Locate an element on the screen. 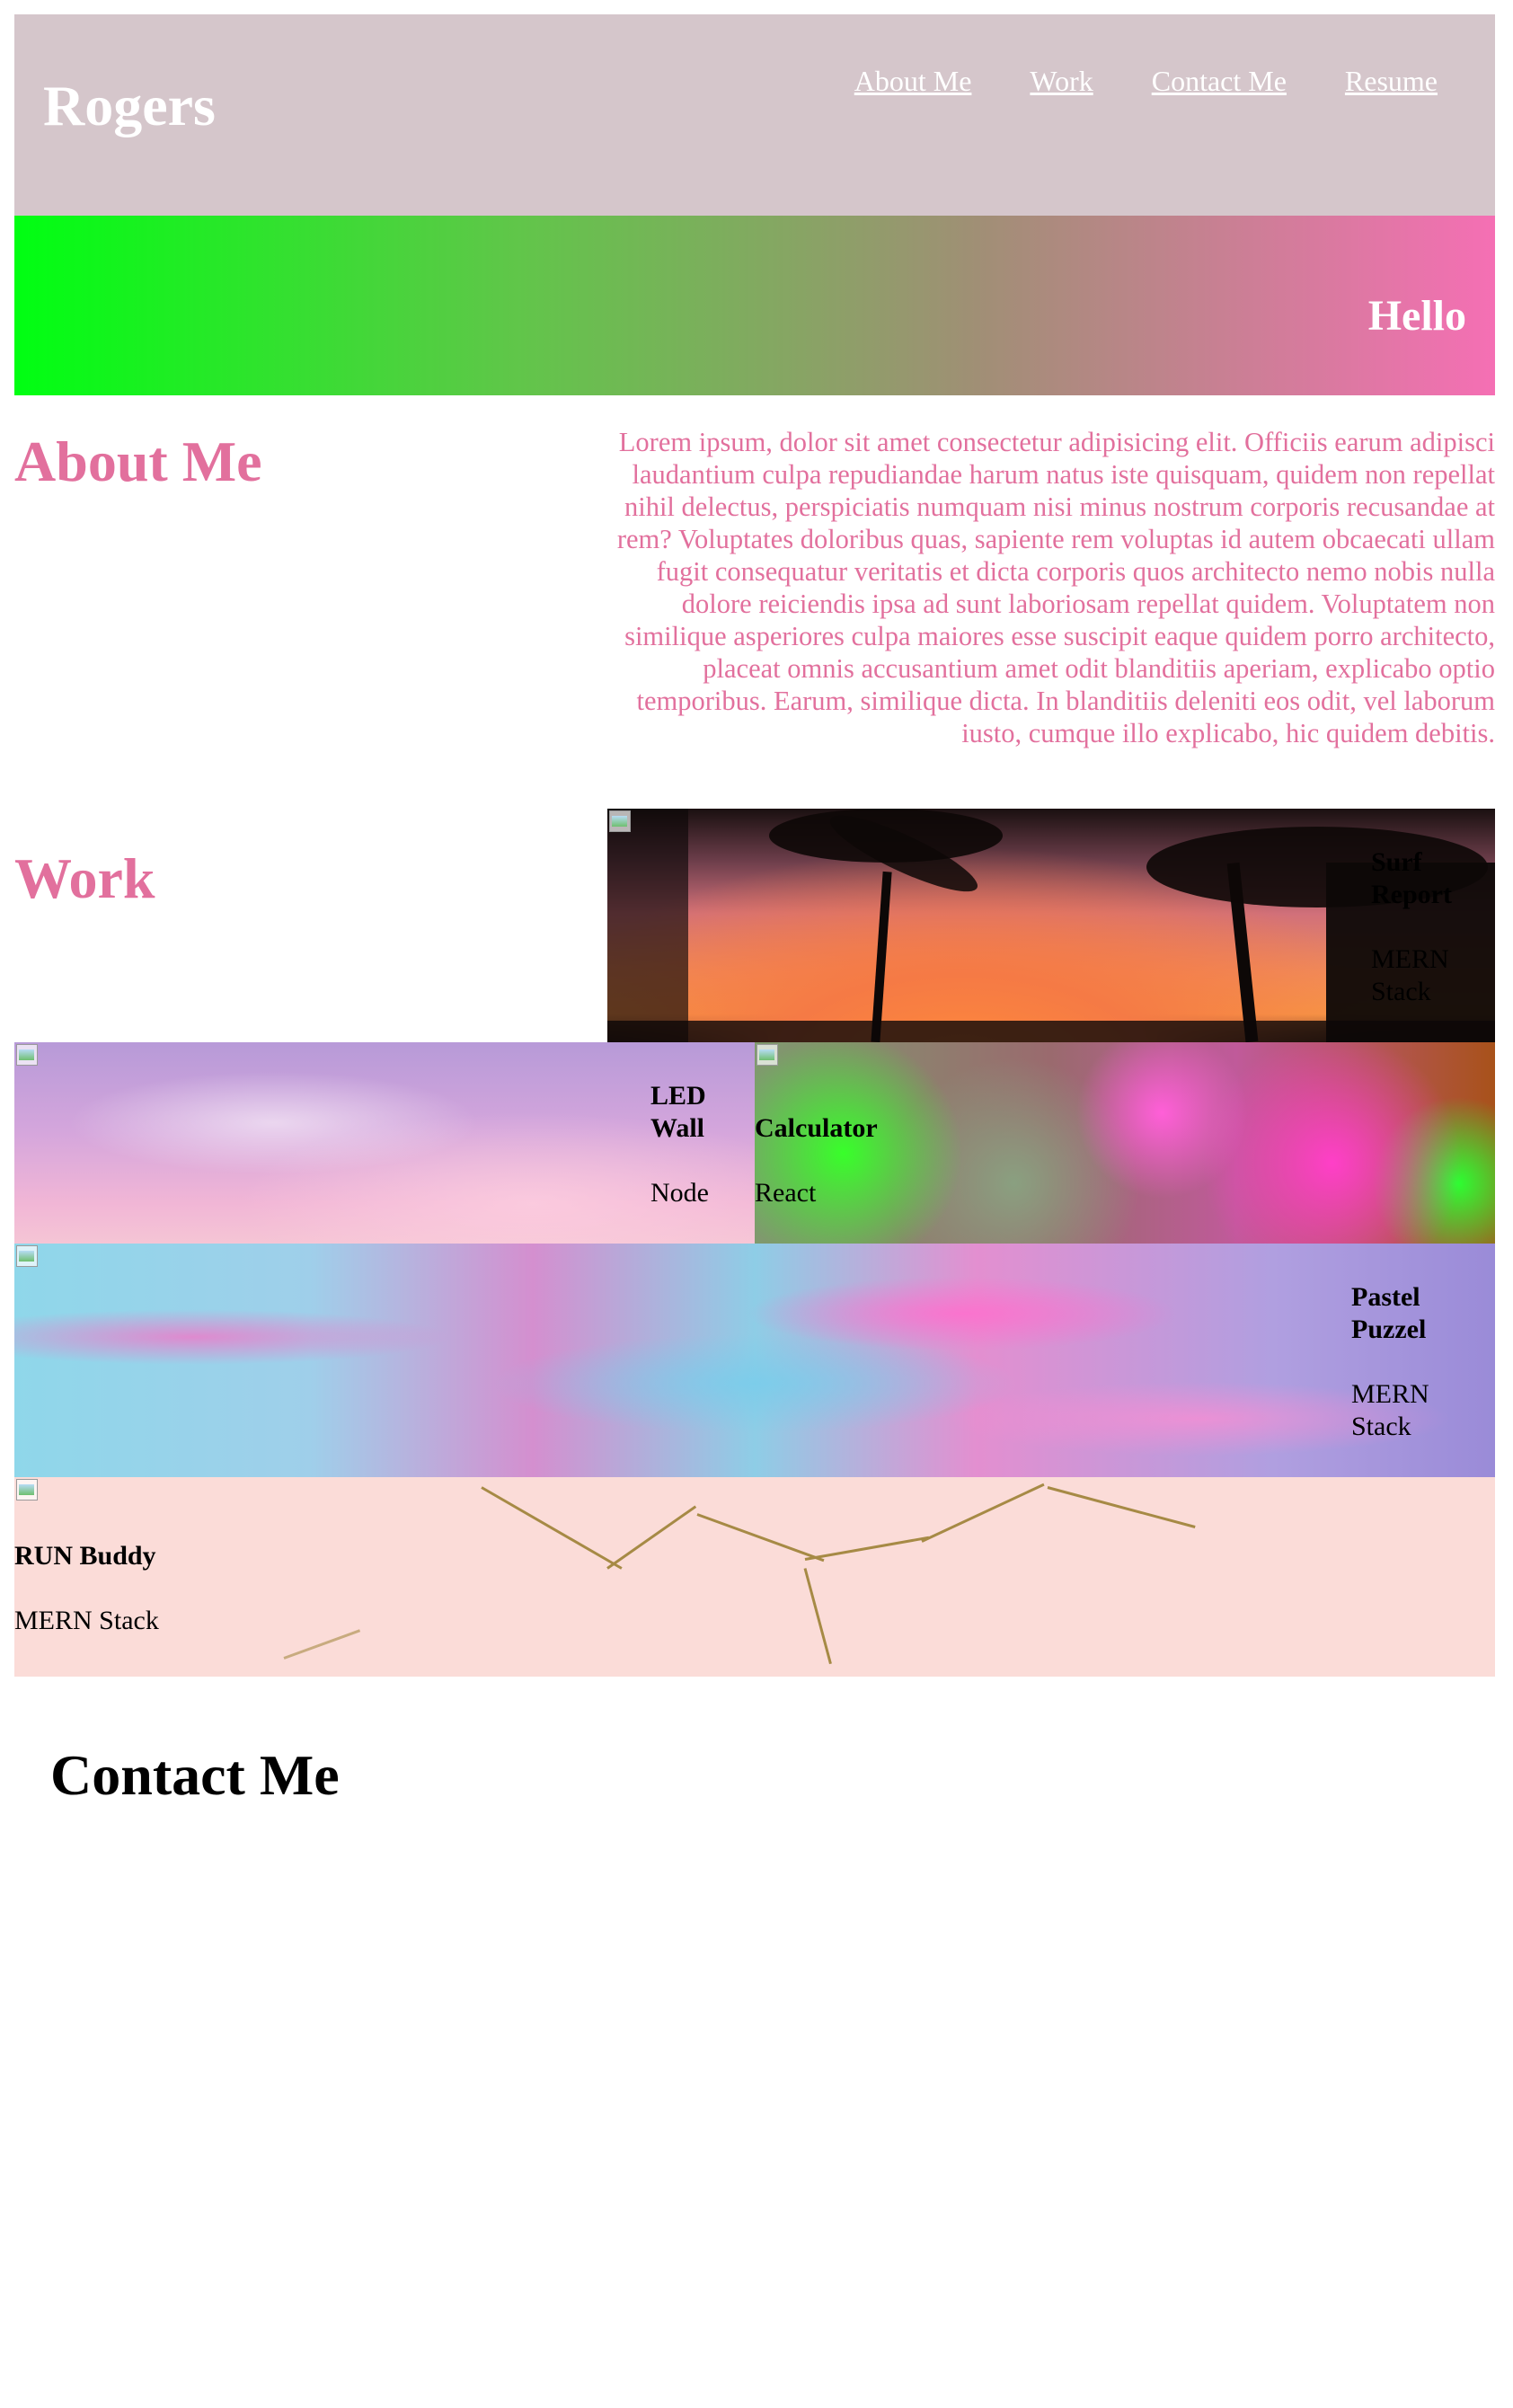  hero-banner: Hello is located at coordinates (754, 305).